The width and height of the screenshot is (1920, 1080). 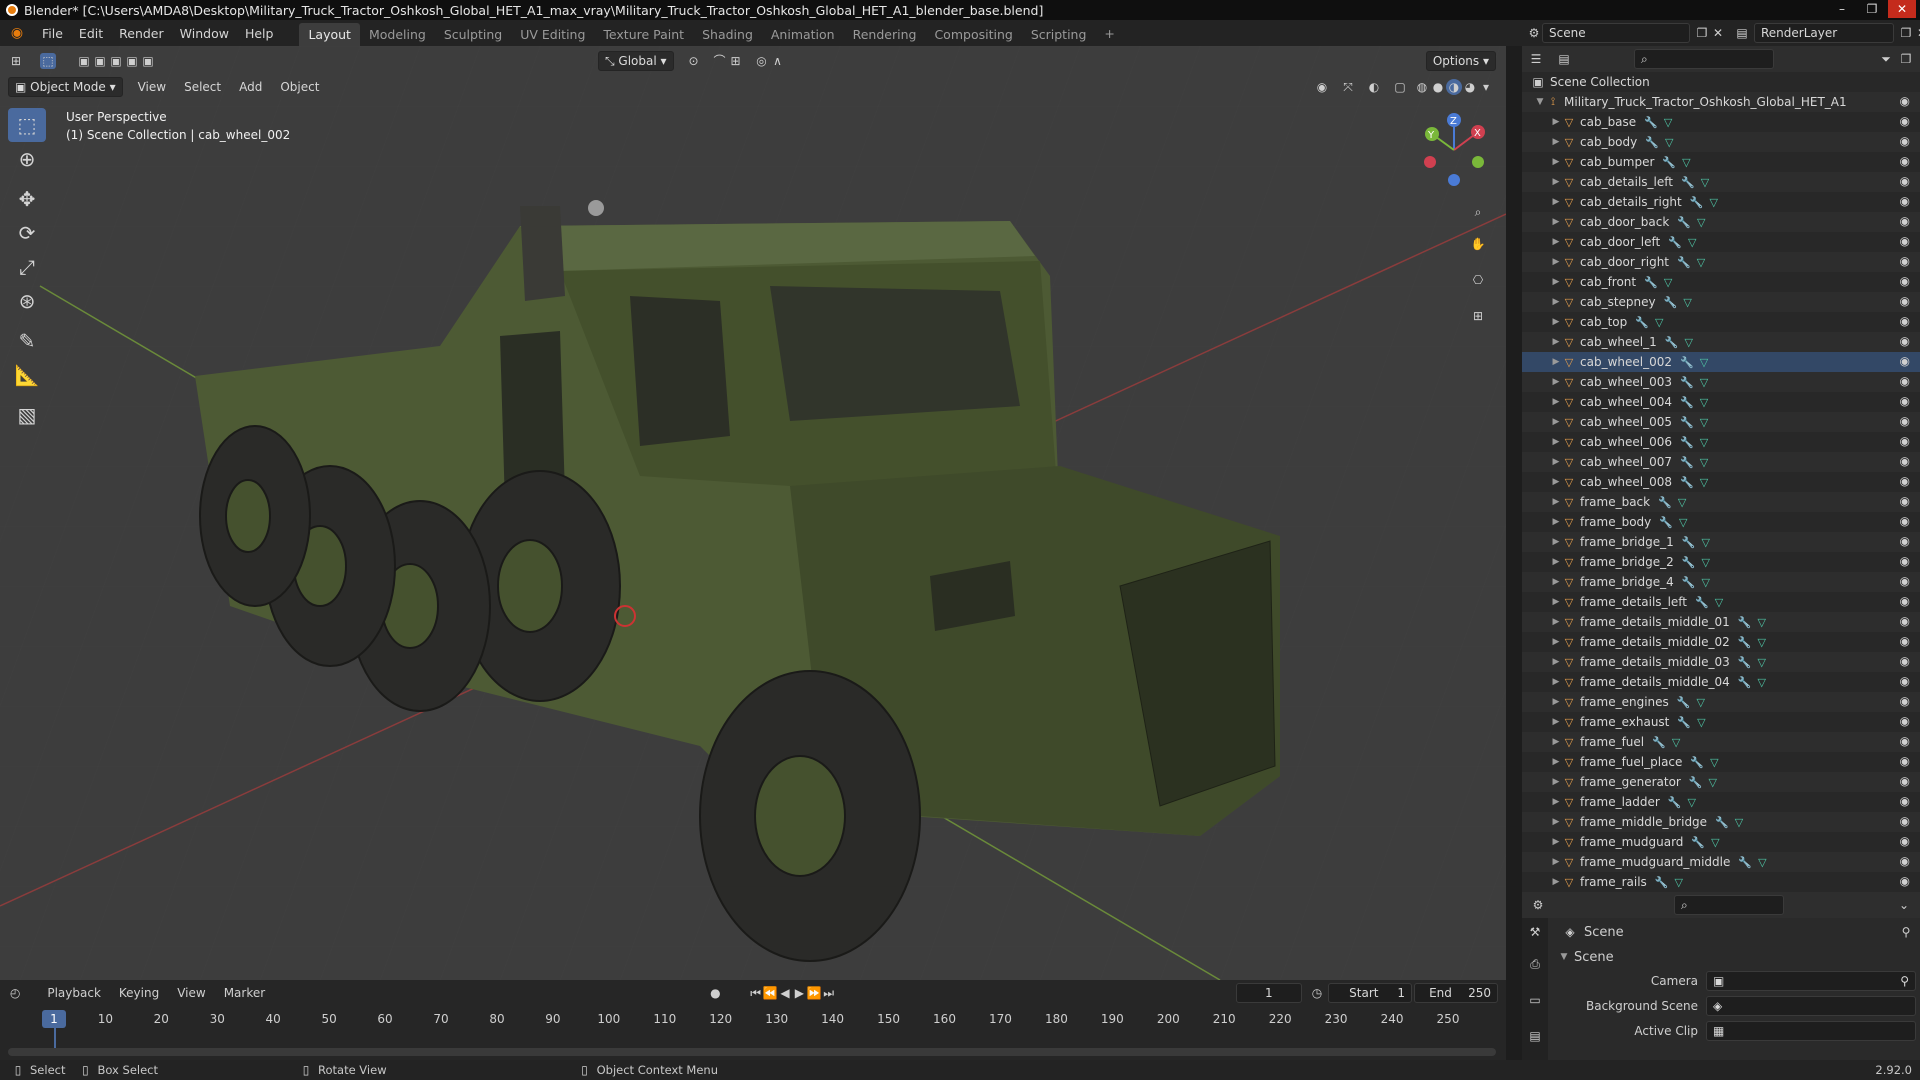 What do you see at coordinates (27, 233) in the screenshot?
I see `rotate-tool: ⟳` at bounding box center [27, 233].